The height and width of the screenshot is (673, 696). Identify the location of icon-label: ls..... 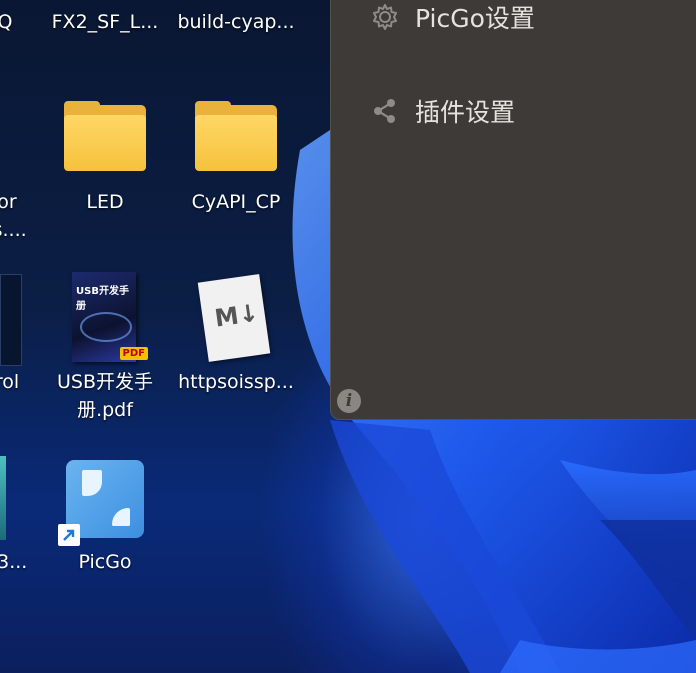
(13, 230).